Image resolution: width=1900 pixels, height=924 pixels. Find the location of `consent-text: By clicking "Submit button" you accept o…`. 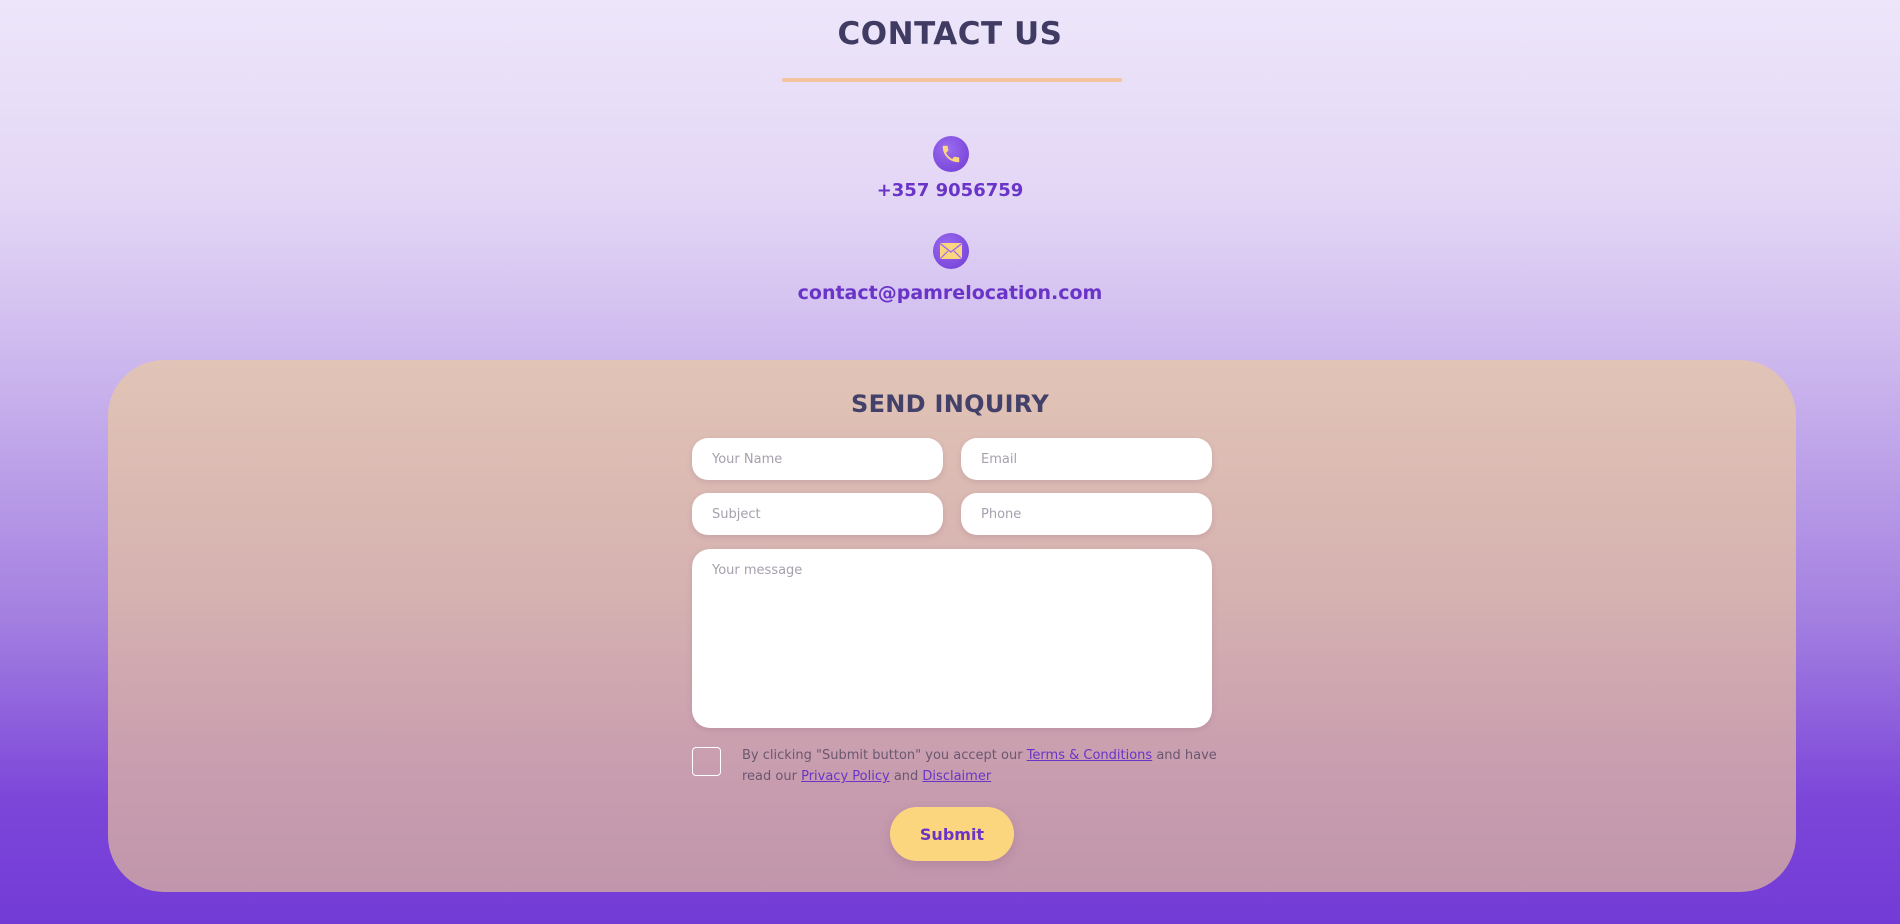

consent-text: By clicking "Submit button" you accept o… is located at coordinates (982, 766).